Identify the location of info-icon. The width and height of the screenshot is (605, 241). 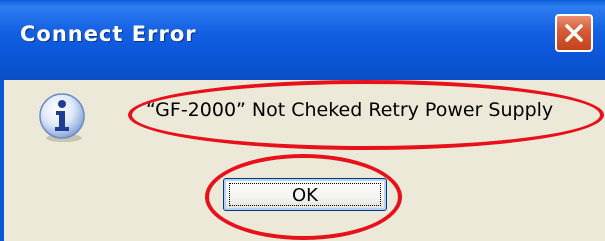
(62, 117).